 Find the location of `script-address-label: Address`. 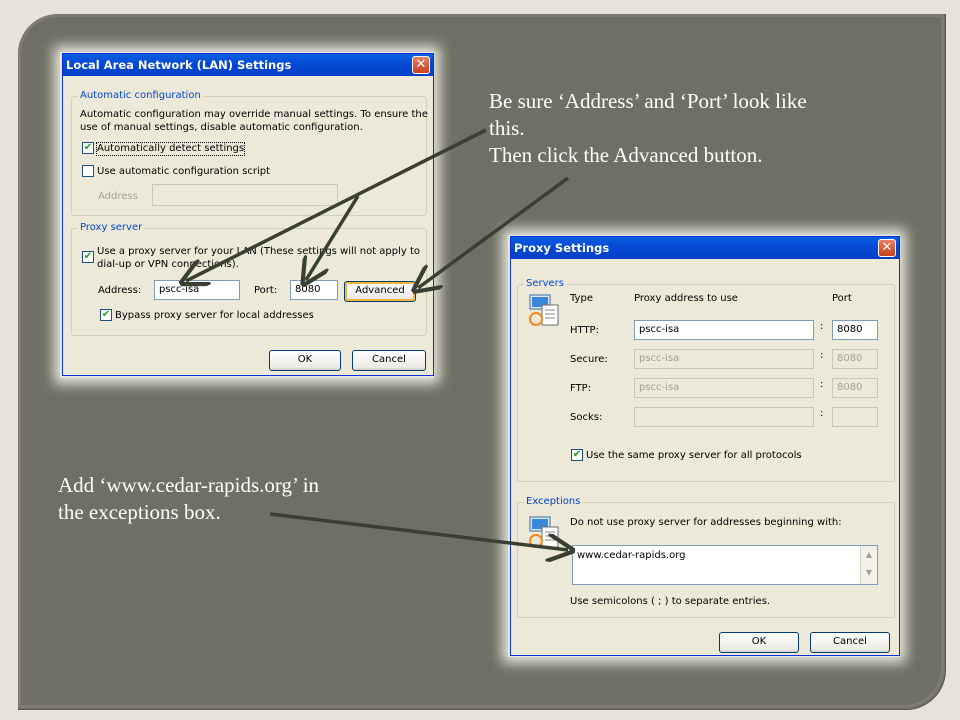

script-address-label: Address is located at coordinates (118, 196).